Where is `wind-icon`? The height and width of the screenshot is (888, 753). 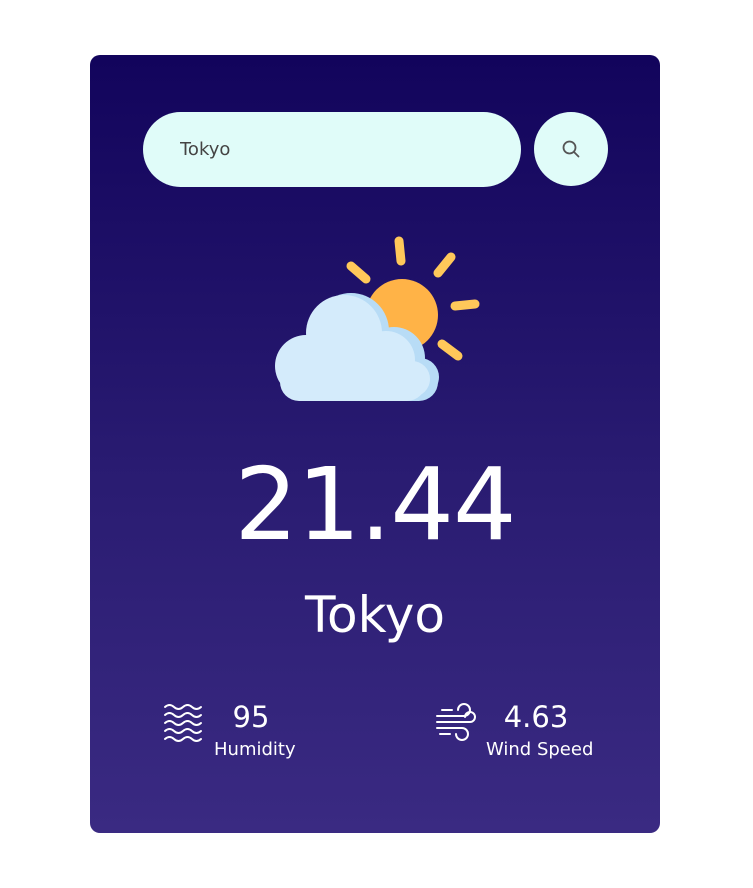
wind-icon is located at coordinates (456, 722).